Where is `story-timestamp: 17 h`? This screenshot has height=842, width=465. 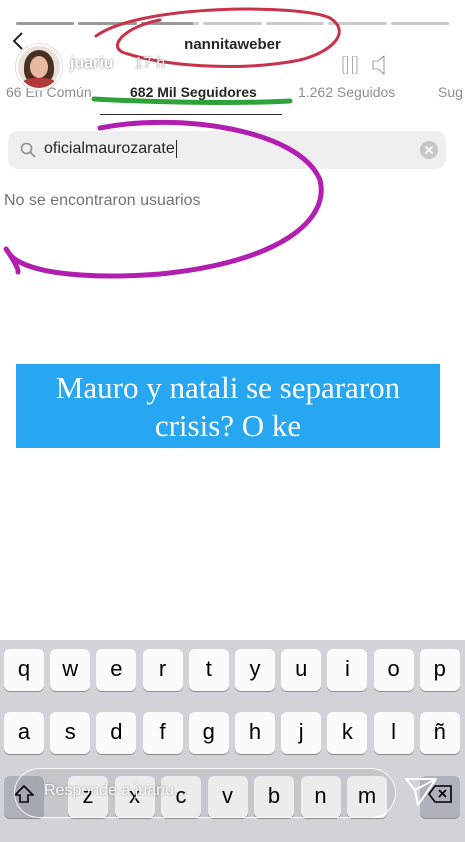
story-timestamp: 17 h is located at coordinates (150, 63).